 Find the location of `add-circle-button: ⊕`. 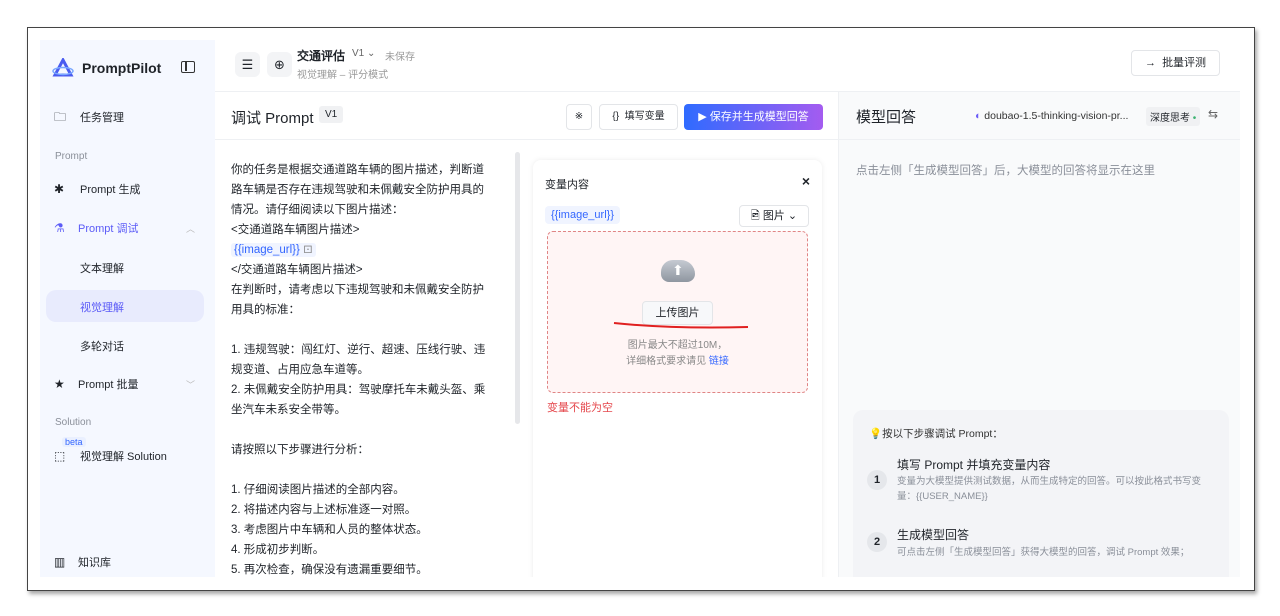

add-circle-button: ⊕ is located at coordinates (279, 64).